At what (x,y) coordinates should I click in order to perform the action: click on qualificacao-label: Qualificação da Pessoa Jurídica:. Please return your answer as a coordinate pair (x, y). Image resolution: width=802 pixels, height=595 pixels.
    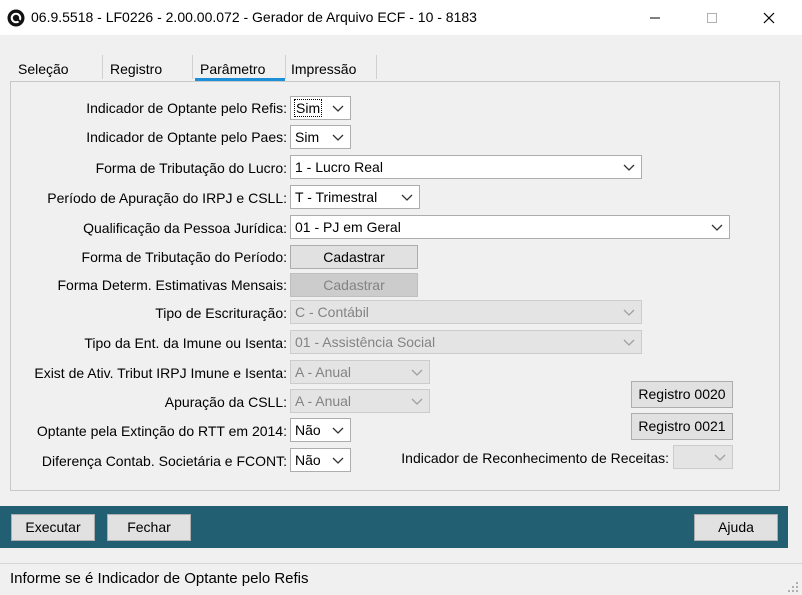
    Looking at the image, I should click on (185, 228).